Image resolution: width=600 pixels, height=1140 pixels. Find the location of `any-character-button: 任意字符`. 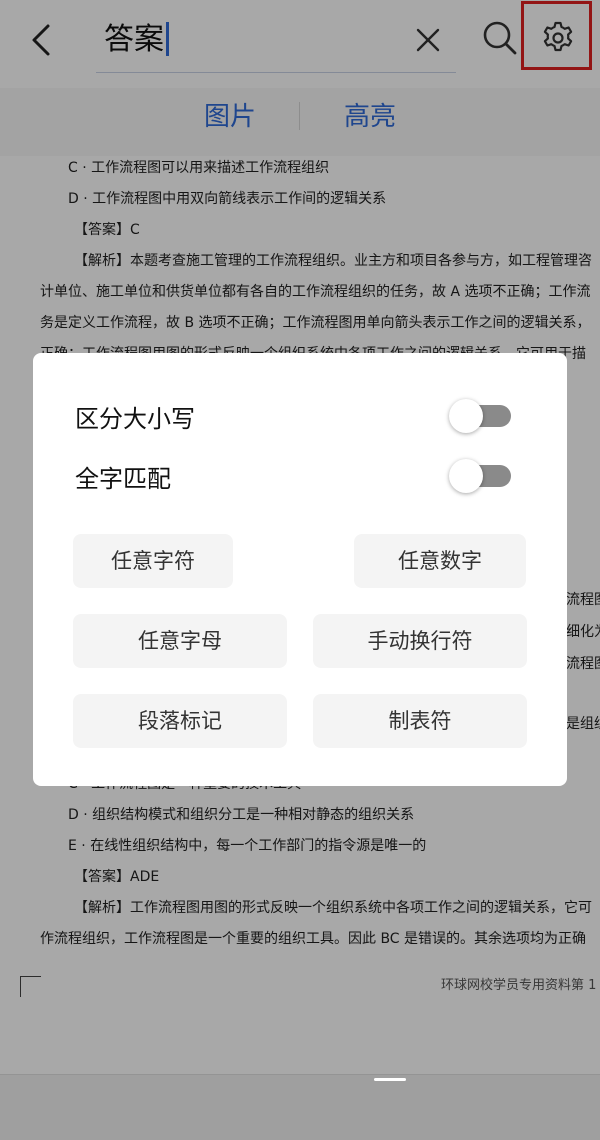

any-character-button: 任意字符 is located at coordinates (153, 561).